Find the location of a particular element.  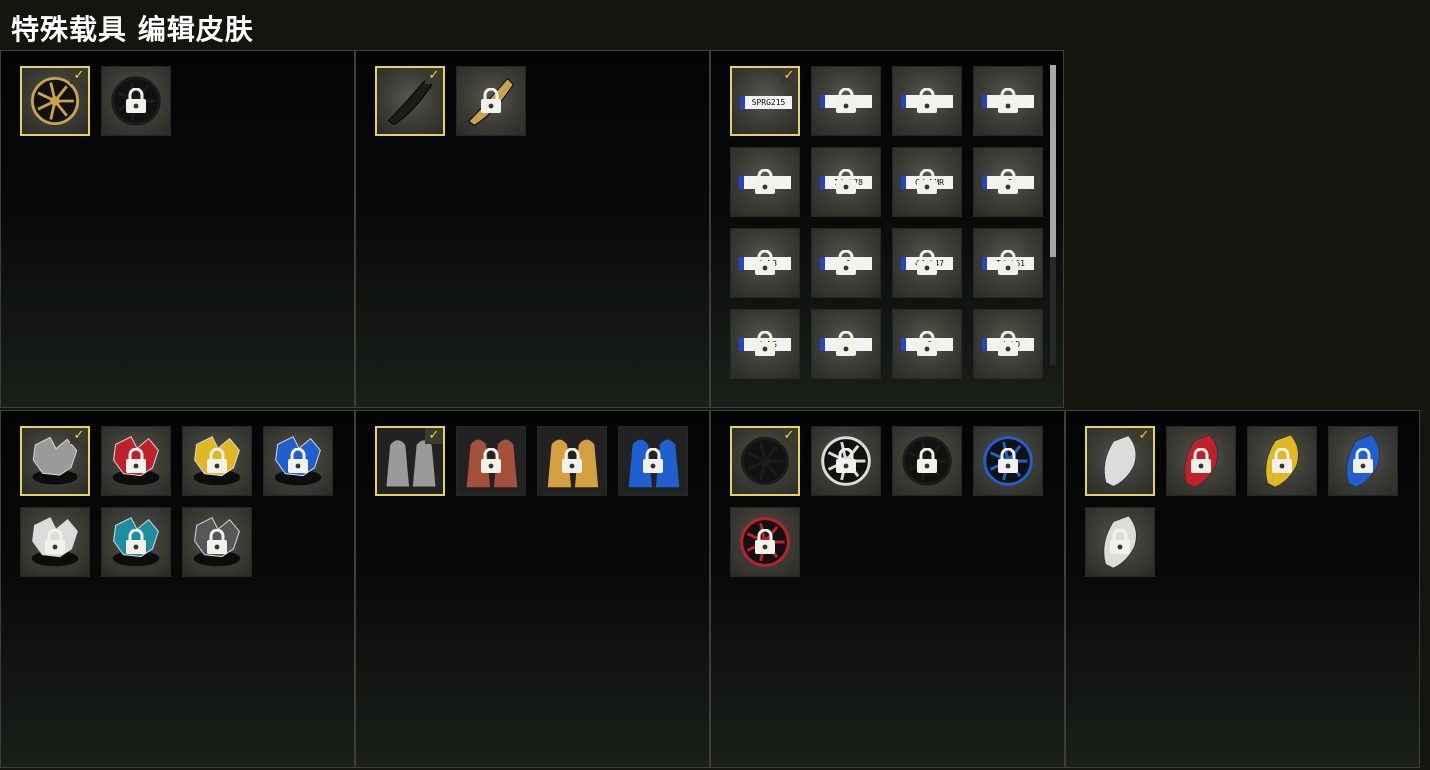

skin-slot: CH DMR is located at coordinates (927, 182).